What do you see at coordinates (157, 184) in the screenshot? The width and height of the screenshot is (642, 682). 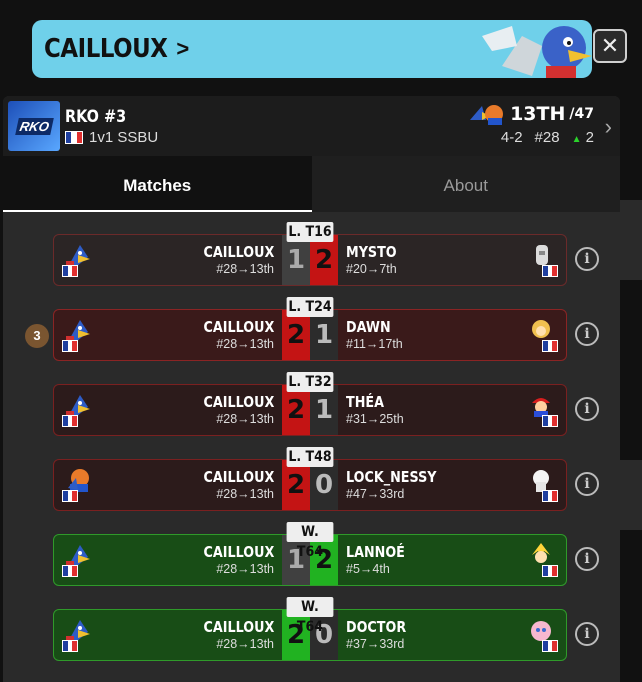 I see `tab-matches: Matches` at bounding box center [157, 184].